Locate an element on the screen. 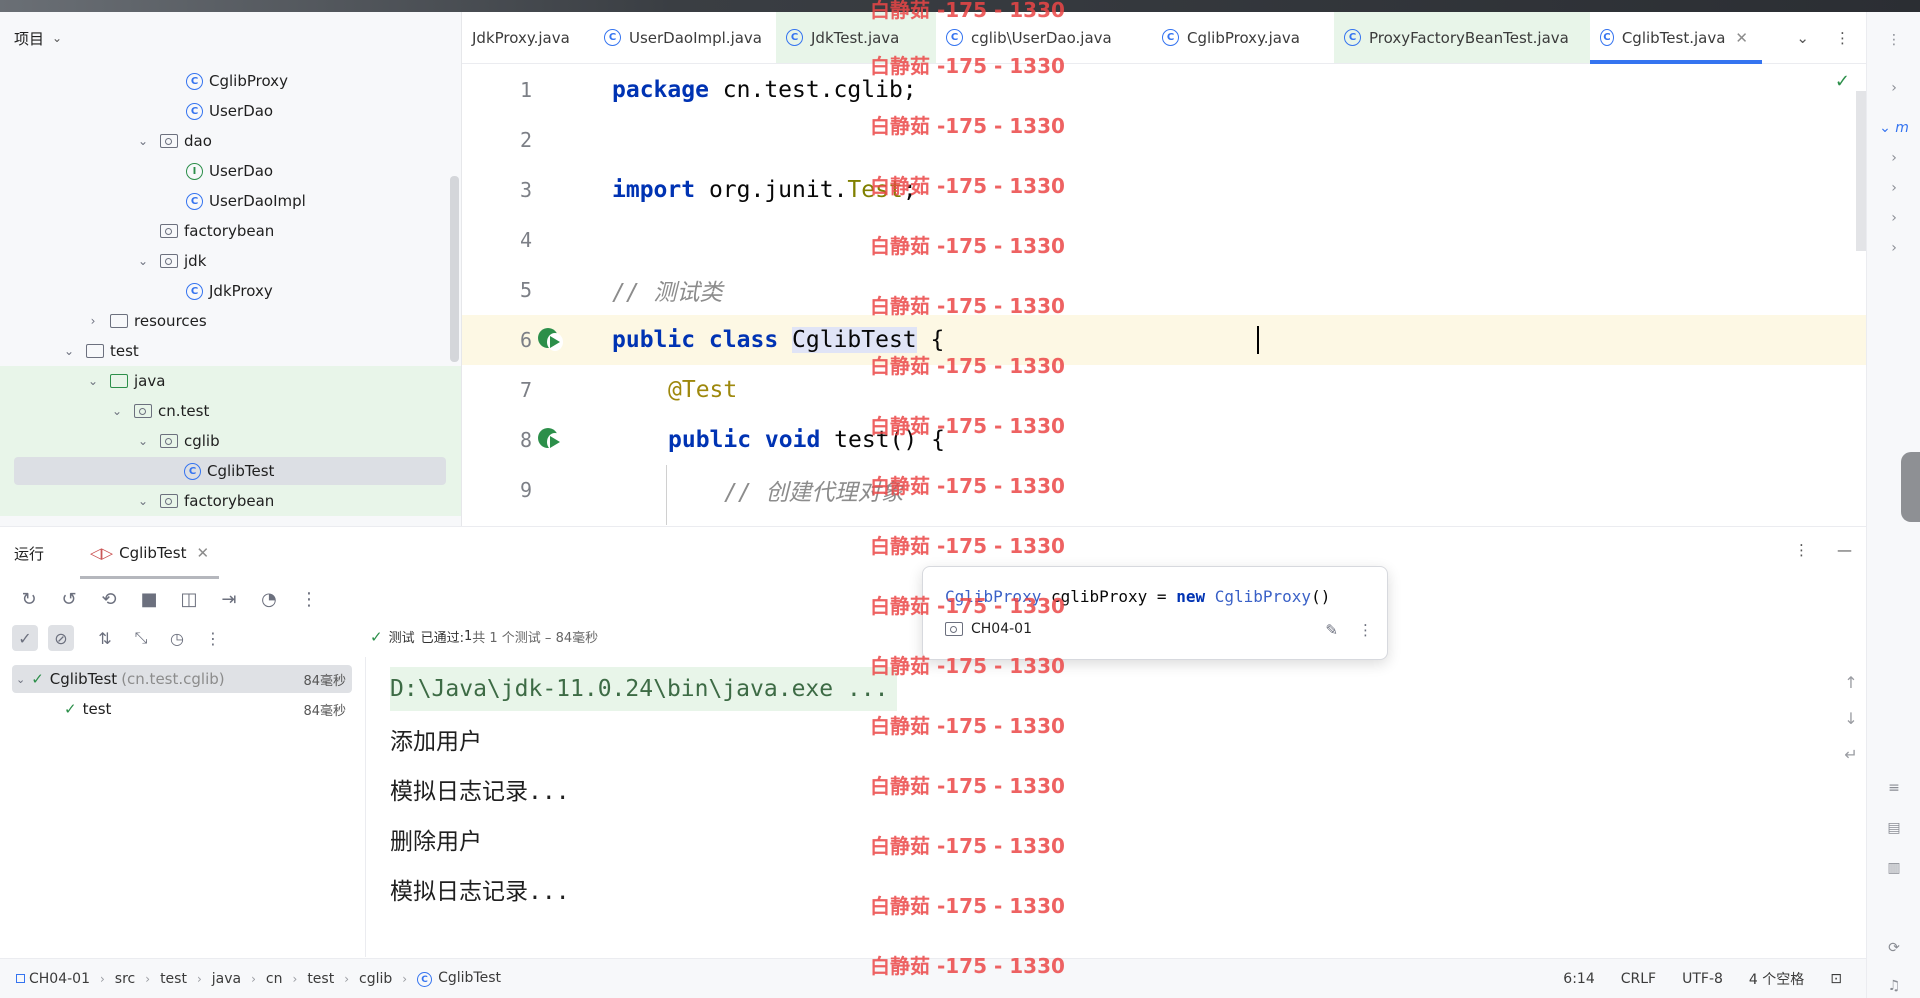 Image resolution: width=1920 pixels, height=998 pixels. toggle-autotest-icon: ⟲ is located at coordinates (109, 599).